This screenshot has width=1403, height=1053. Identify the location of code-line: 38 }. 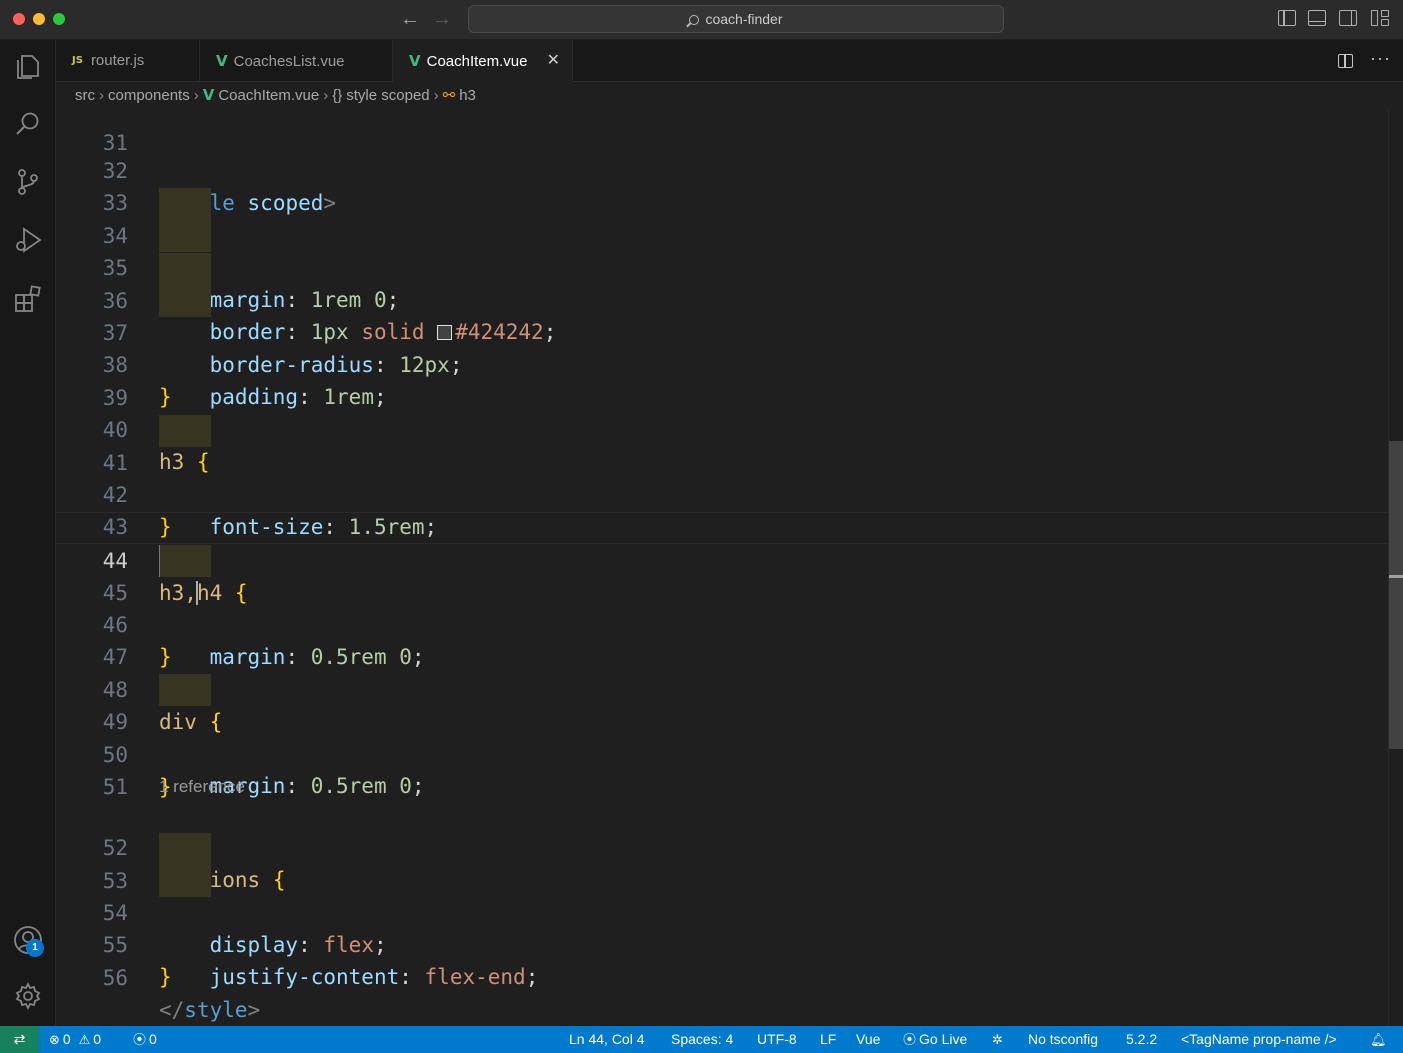
(722, 363).